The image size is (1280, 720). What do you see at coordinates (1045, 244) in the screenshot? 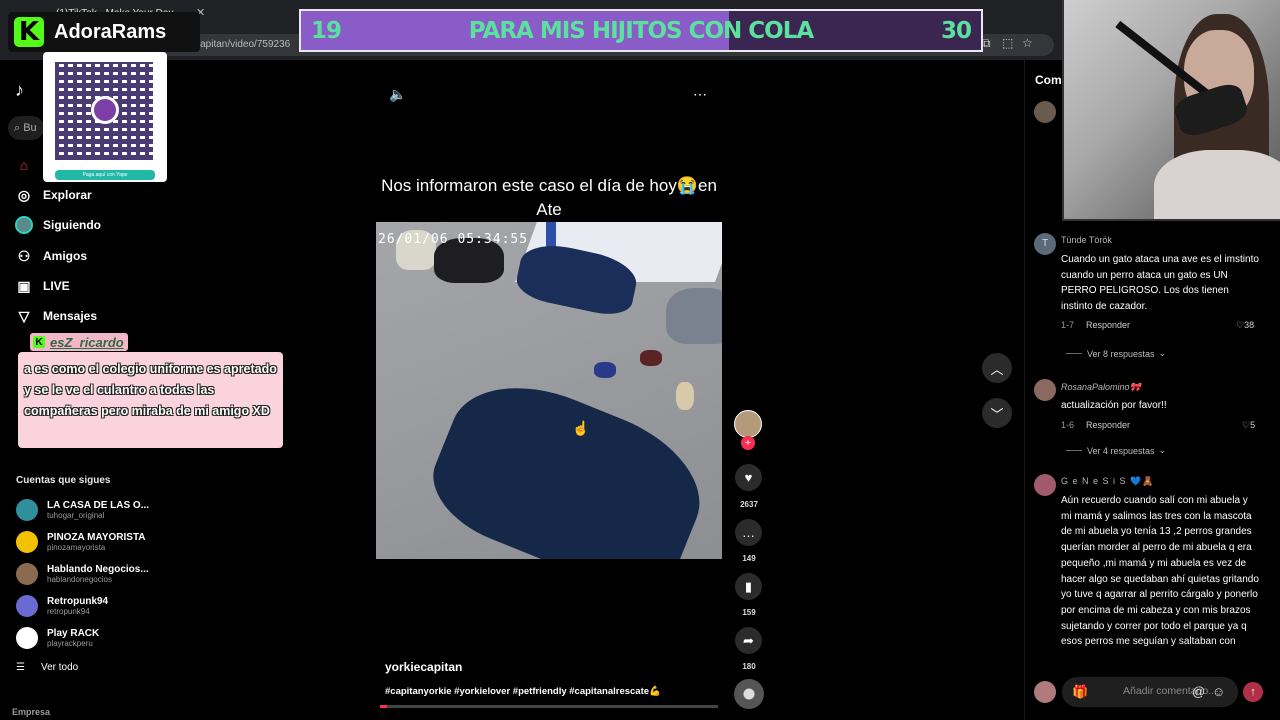
I see `avatar: T` at bounding box center [1045, 244].